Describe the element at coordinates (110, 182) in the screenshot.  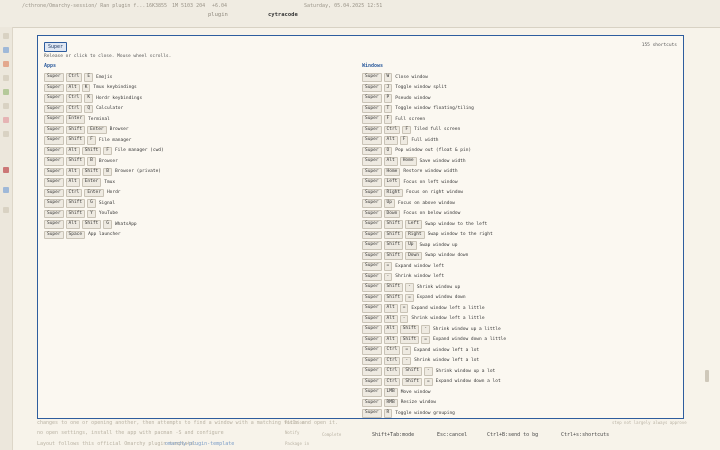
I see `shortcut-description: Tmux` at that location.